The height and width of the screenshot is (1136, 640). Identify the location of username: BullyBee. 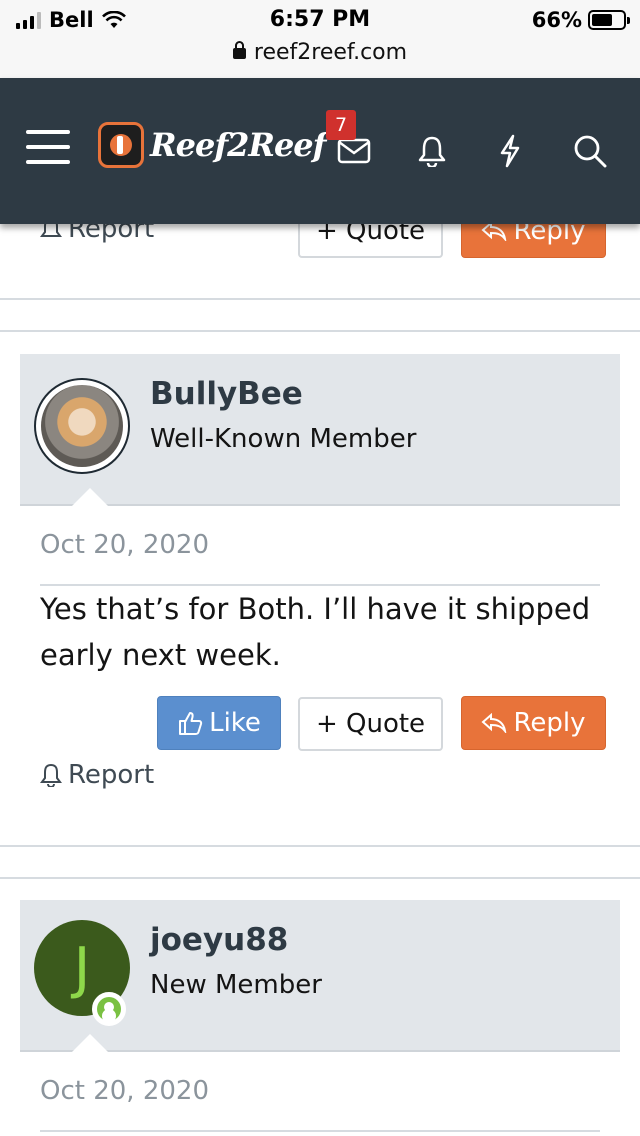
(226, 394).